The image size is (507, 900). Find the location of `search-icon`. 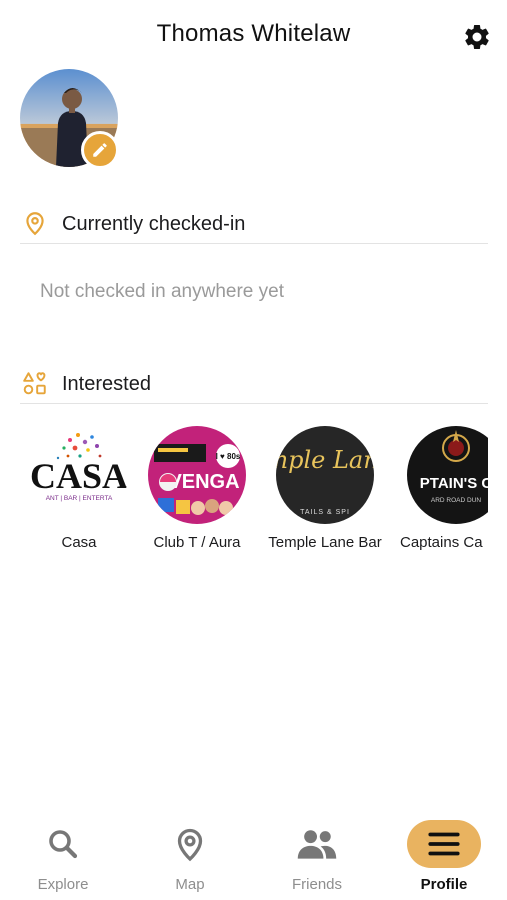

search-icon is located at coordinates (63, 844).